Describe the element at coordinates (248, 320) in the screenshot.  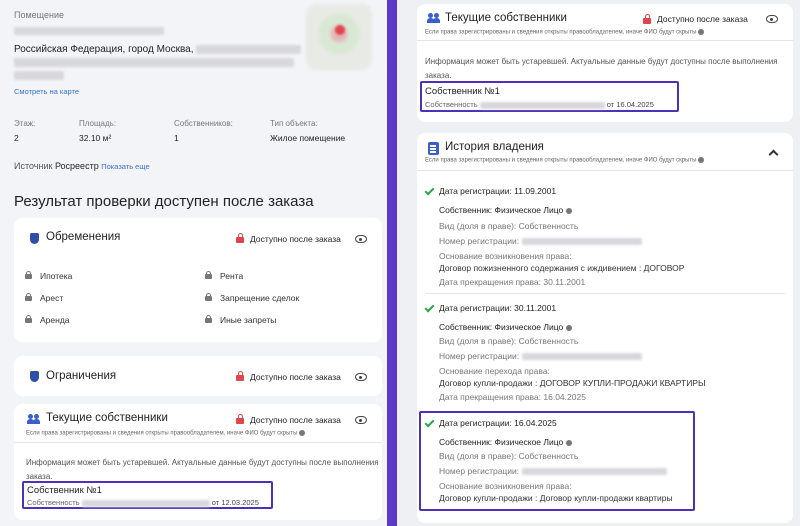
I see `encumbrance-item: Иные запреты` at that location.